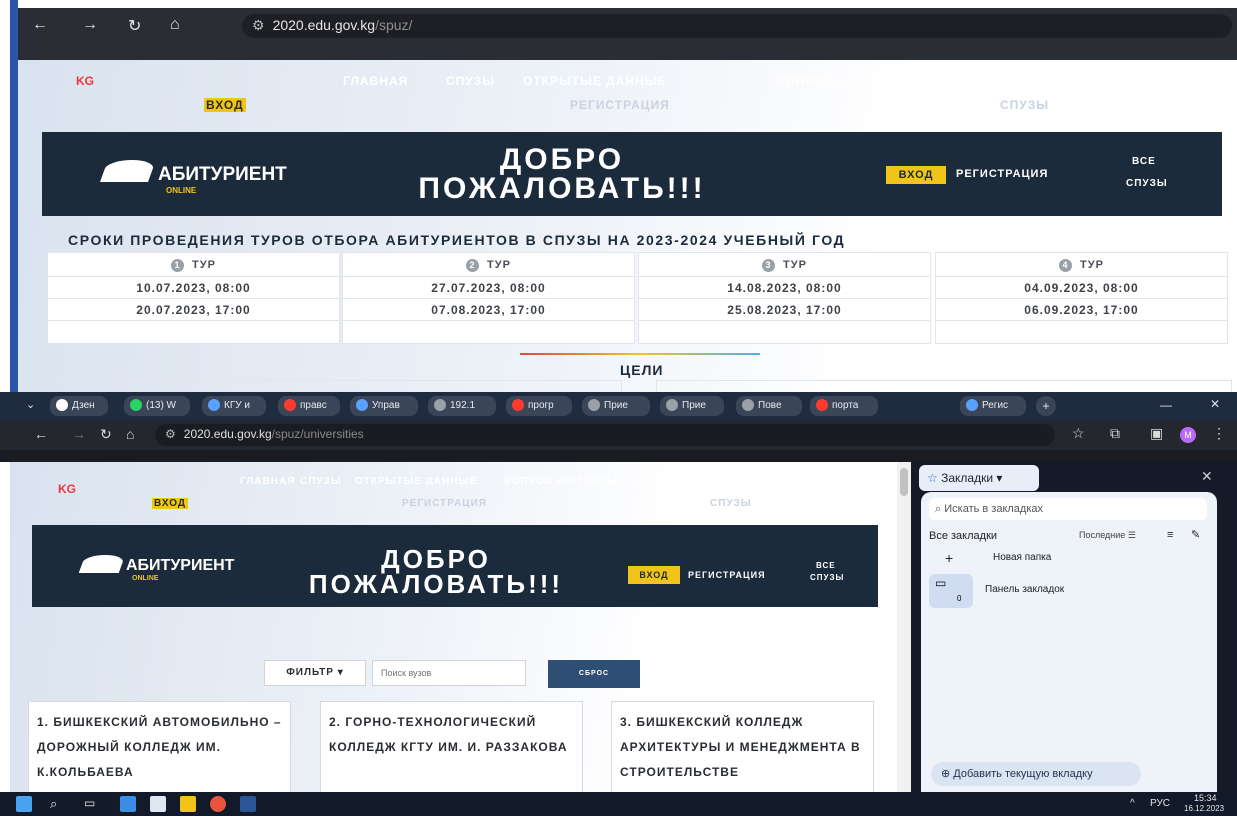  I want to click on start-icon, so click(24, 804).